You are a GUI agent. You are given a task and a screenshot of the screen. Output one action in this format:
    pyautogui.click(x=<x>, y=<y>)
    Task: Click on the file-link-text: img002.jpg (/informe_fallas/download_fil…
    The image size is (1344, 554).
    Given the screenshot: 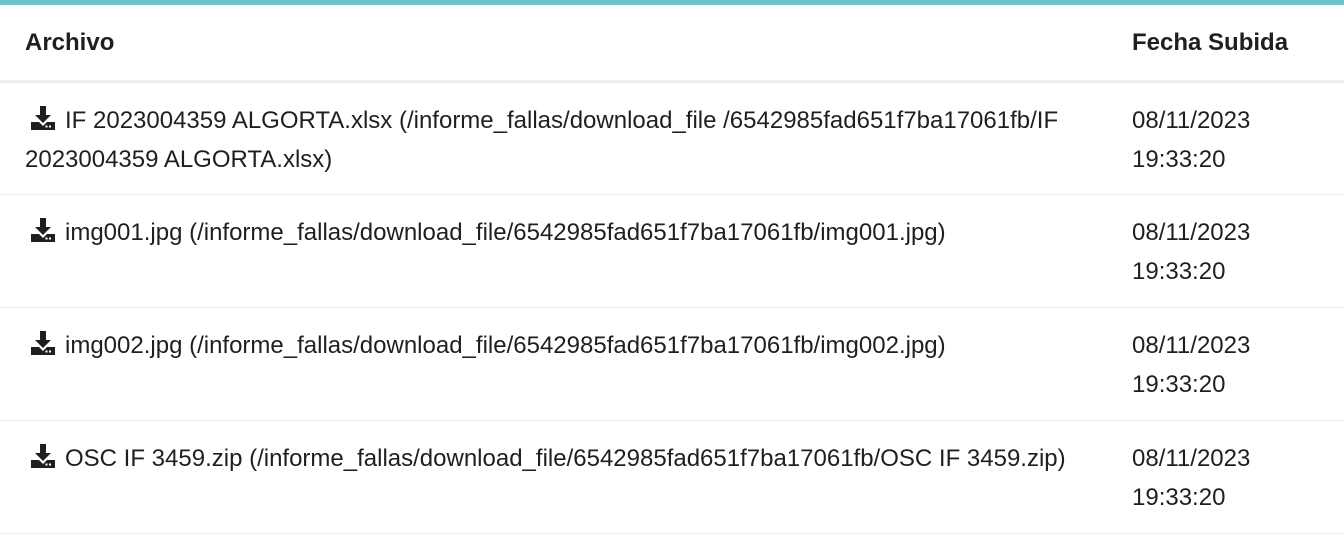 What is the action you would take?
    pyautogui.click(x=505, y=345)
    